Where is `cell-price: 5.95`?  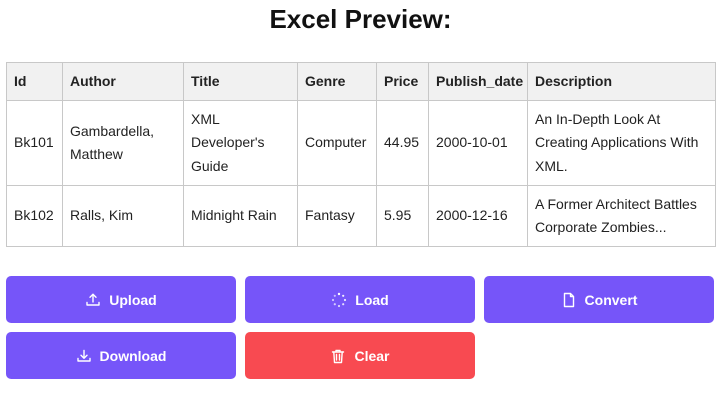 cell-price: 5.95 is located at coordinates (402, 216).